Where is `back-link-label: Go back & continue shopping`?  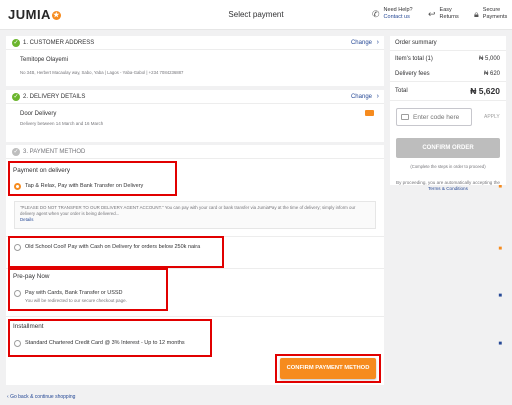 back-link-label: Go back & continue shopping is located at coordinates (43, 397).